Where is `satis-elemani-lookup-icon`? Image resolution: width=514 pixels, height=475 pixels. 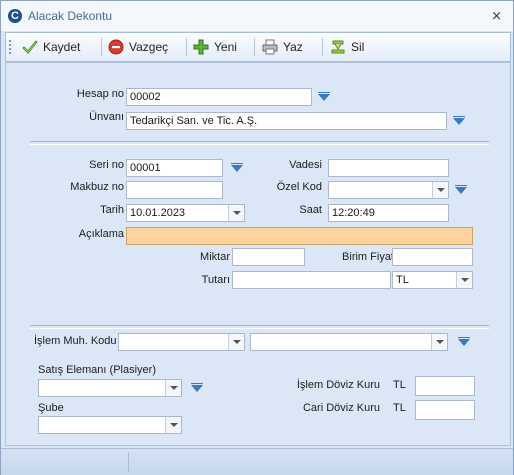 satis-elemani-lookup-icon is located at coordinates (197, 389).